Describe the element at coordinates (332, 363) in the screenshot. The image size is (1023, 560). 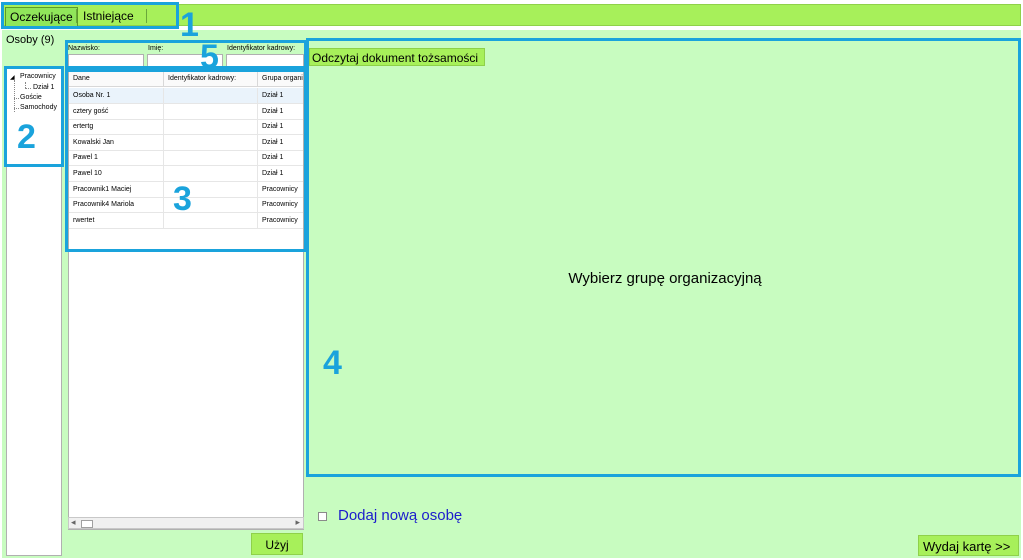
I see `annotation-number-4: 4` at that location.